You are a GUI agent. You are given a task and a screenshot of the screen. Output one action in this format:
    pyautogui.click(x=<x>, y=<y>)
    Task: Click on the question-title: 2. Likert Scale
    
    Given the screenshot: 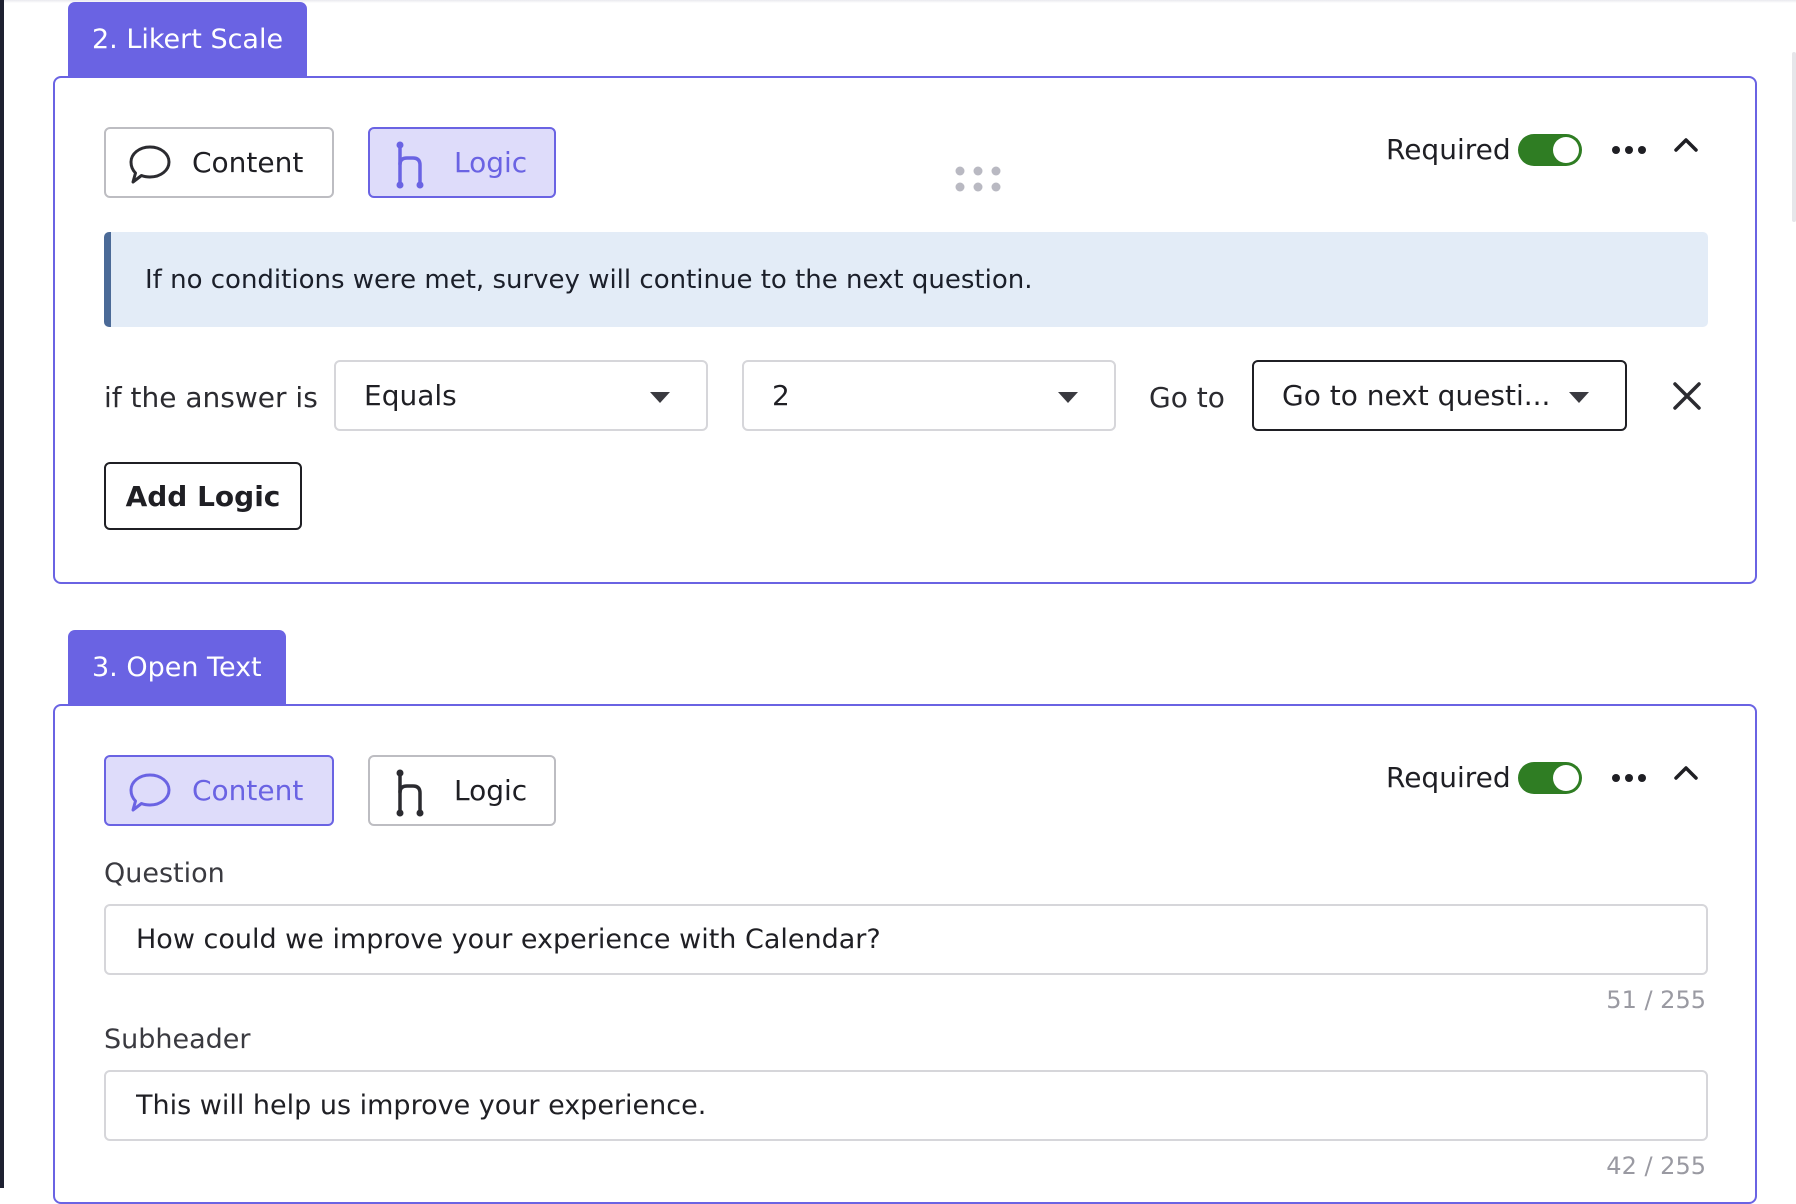 What is the action you would take?
    pyautogui.click(x=188, y=39)
    